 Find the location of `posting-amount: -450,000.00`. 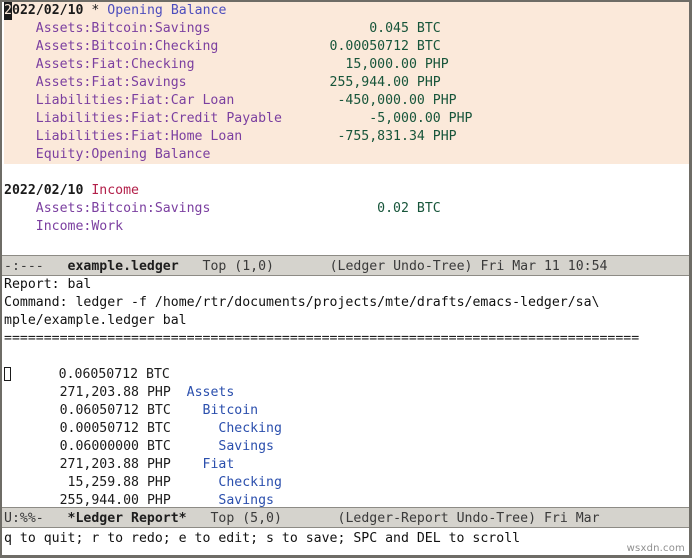

posting-amount: -450,000.00 is located at coordinates (381, 100).